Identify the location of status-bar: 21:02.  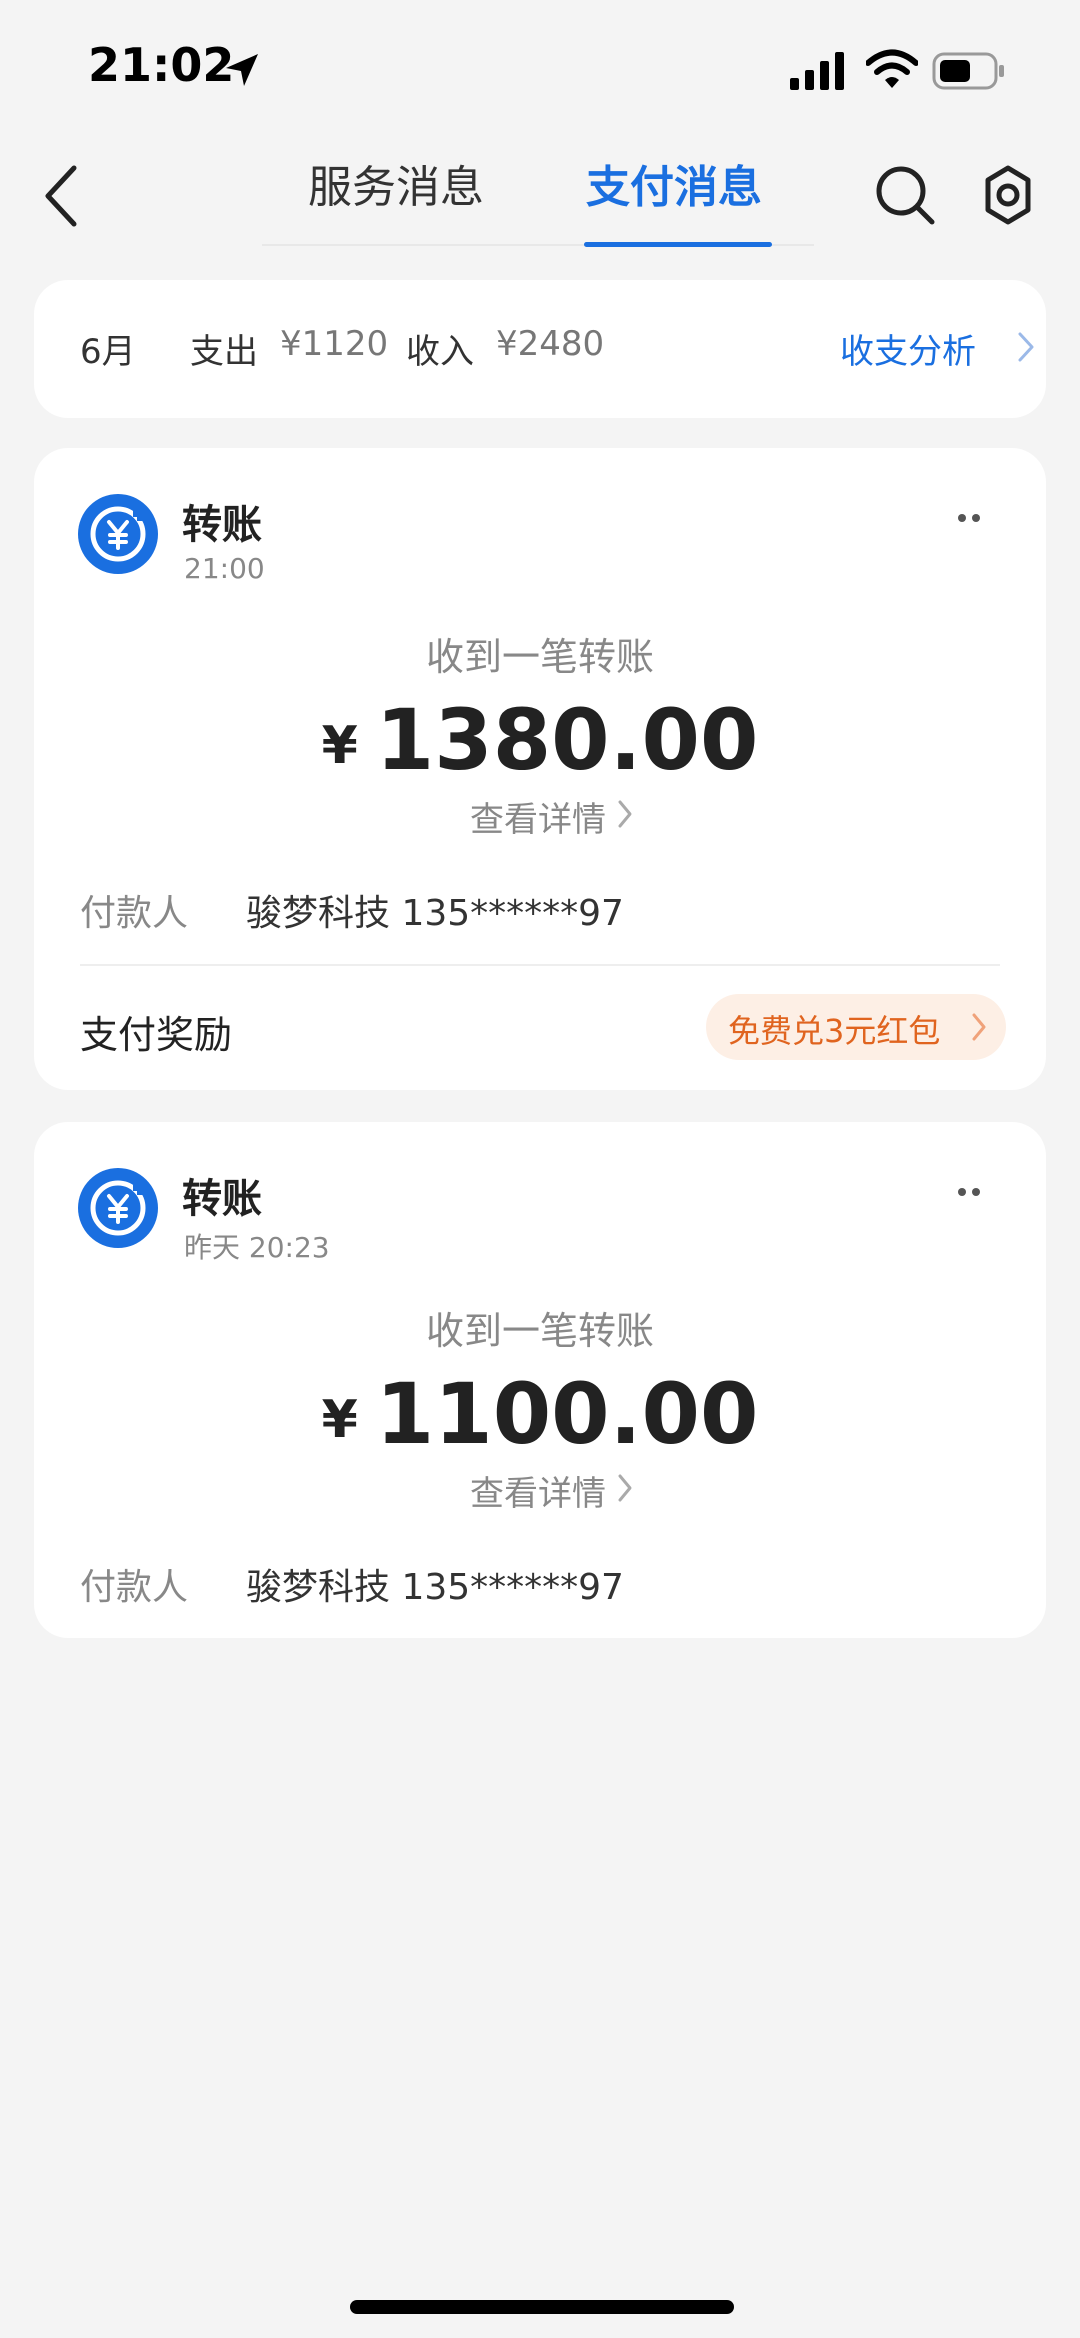
(540, 65).